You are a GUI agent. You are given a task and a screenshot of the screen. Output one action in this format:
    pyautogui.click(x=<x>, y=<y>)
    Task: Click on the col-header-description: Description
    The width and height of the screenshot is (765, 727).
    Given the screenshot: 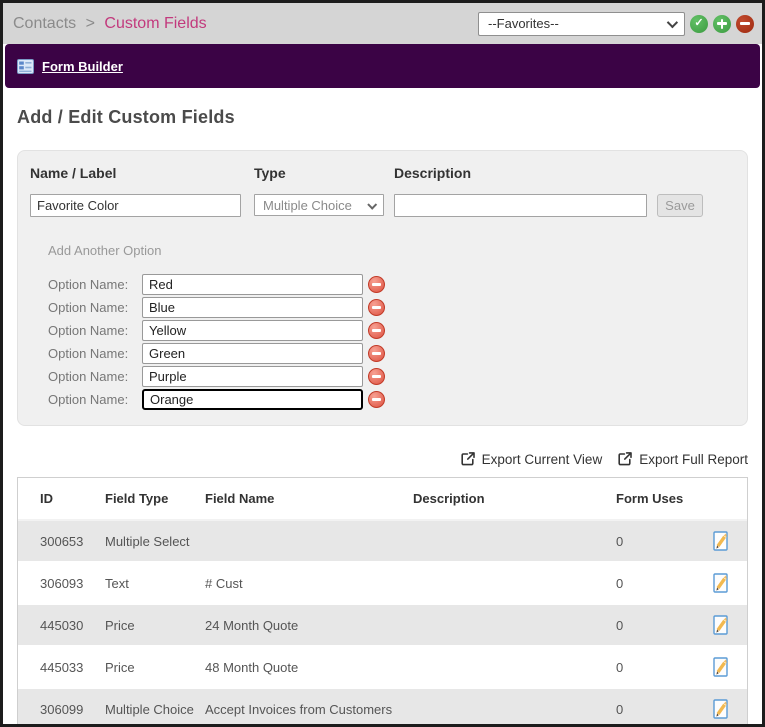 What is the action you would take?
    pyautogui.click(x=449, y=498)
    